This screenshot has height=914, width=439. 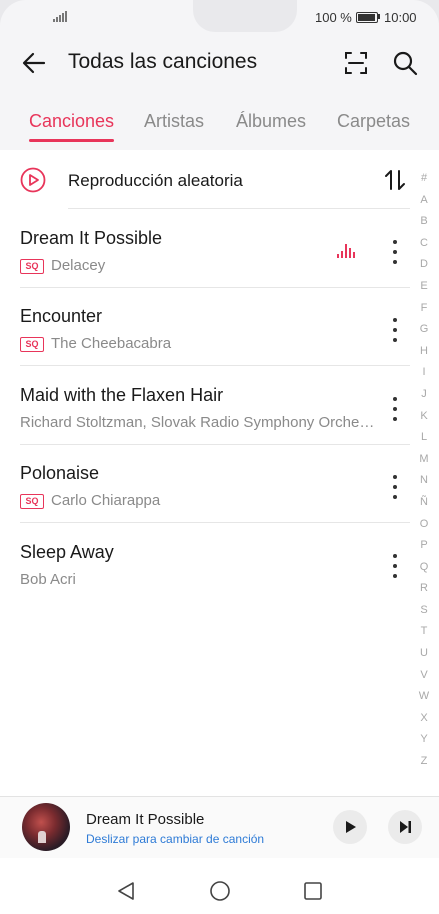 I want to click on alphabet-index-letter: #, so click(x=424, y=179).